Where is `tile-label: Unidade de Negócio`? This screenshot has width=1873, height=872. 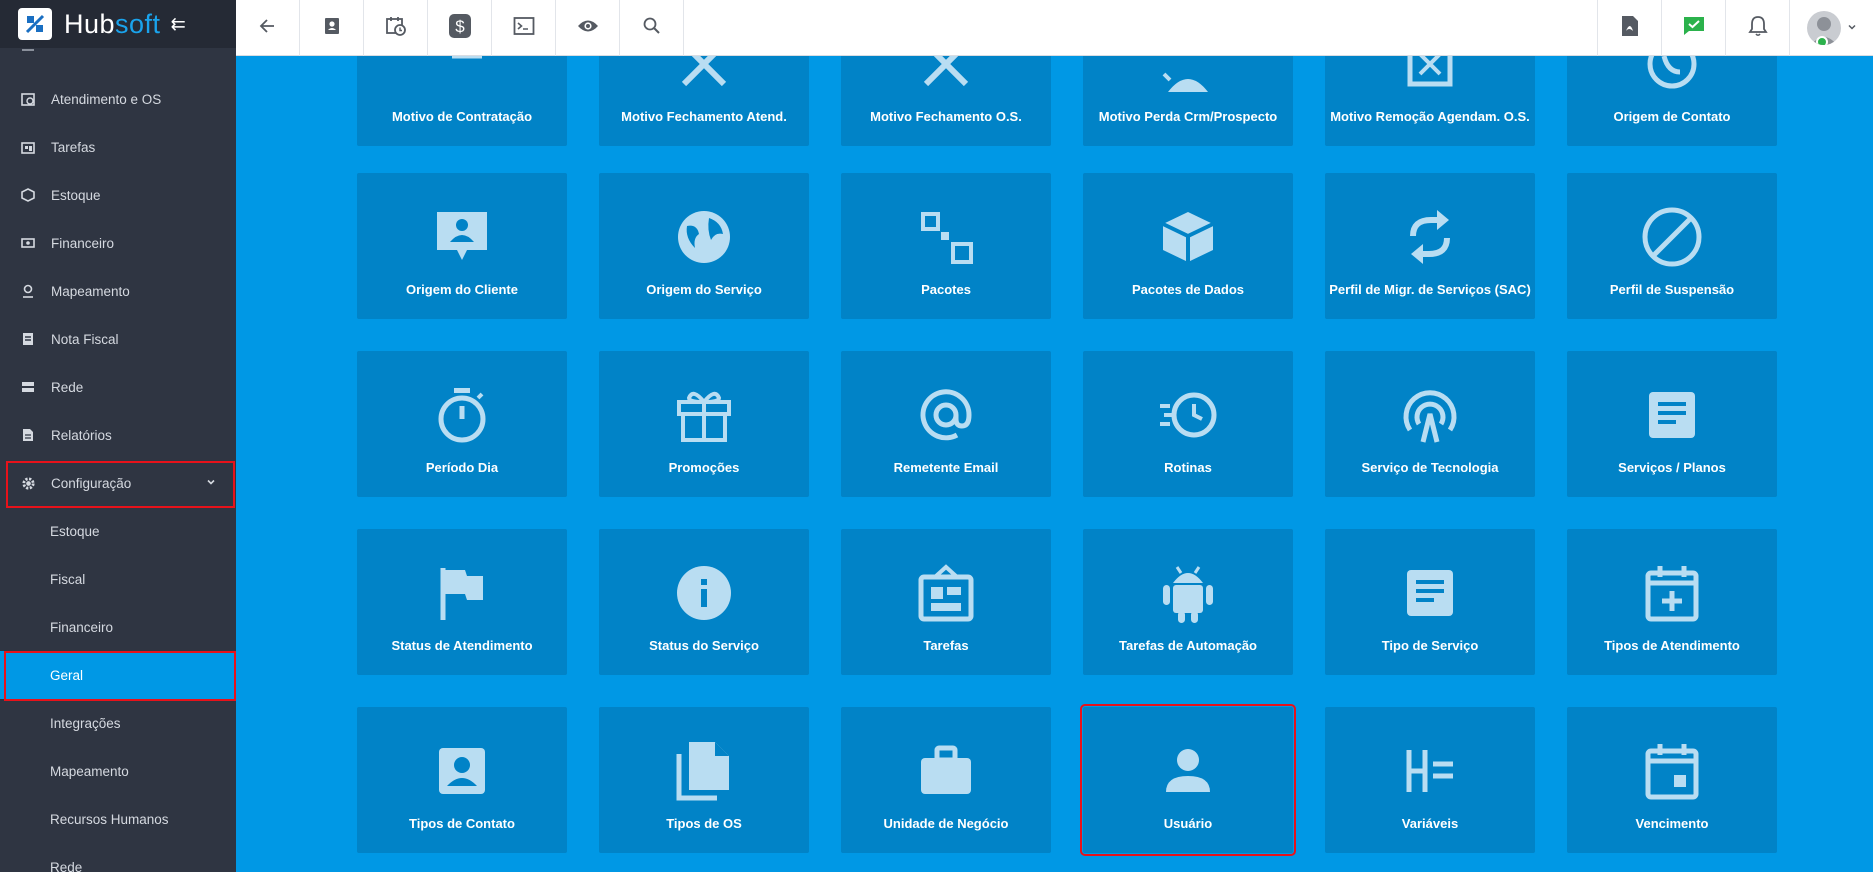 tile-label: Unidade de Negócio is located at coordinates (946, 823).